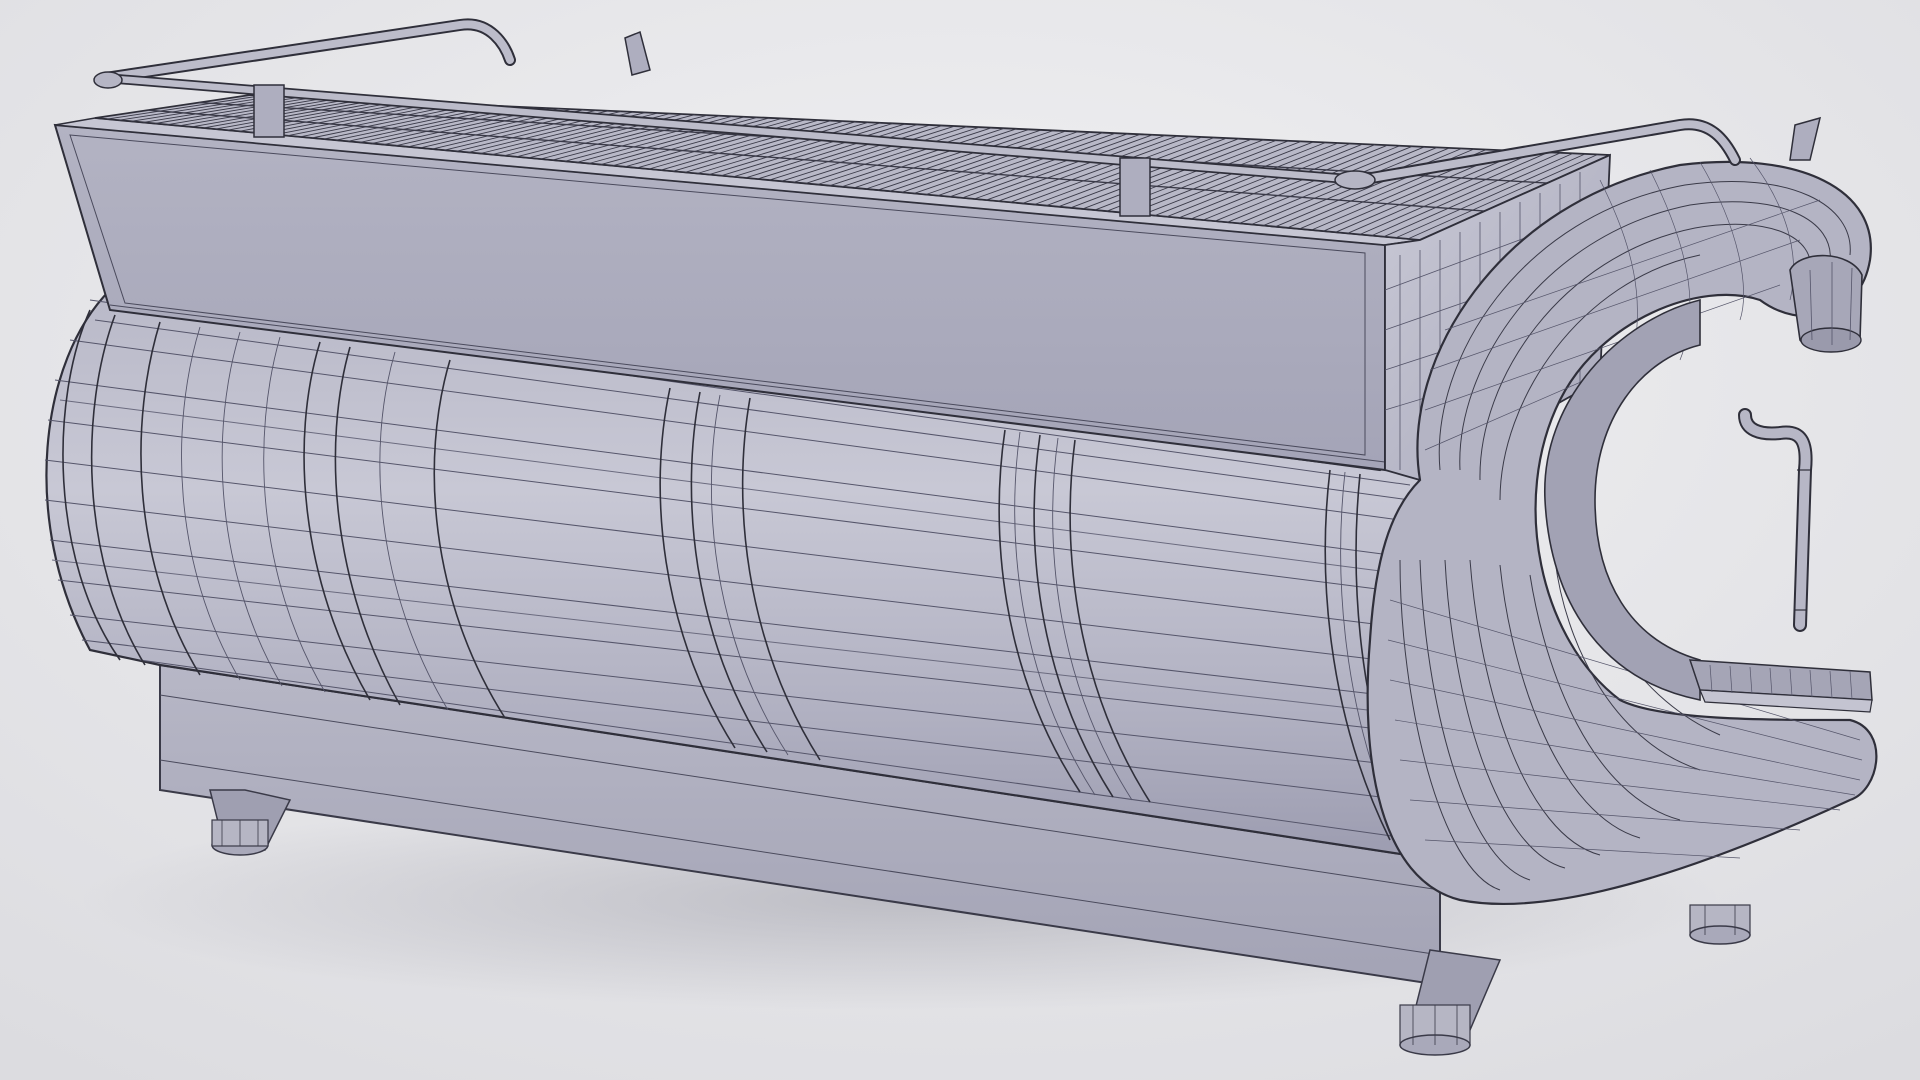 The height and width of the screenshot is (1080, 1920). What do you see at coordinates (1826, 303) in the screenshot?
I see `group-head` at bounding box center [1826, 303].